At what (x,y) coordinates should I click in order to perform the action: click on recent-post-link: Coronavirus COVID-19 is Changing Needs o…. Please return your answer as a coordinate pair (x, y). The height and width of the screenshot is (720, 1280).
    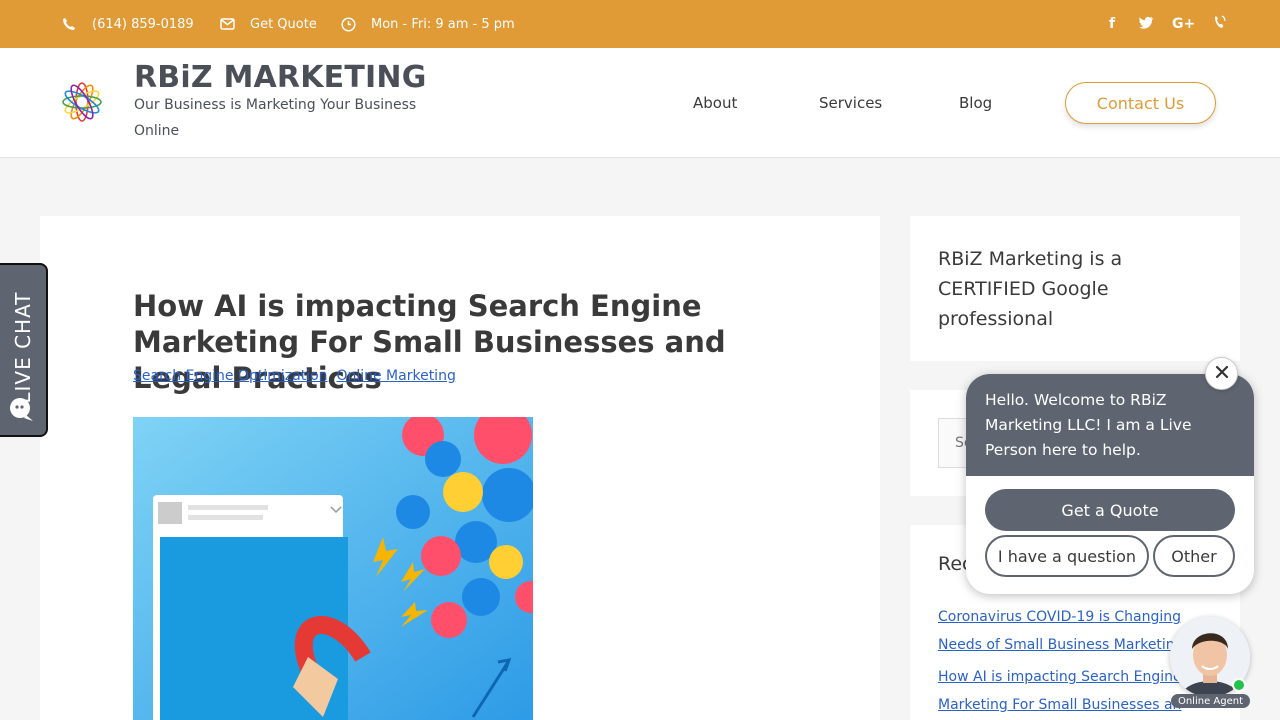
    Looking at the image, I should click on (1069, 631).